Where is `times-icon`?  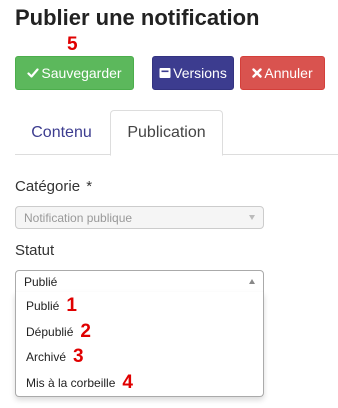
times-icon is located at coordinates (257, 73).